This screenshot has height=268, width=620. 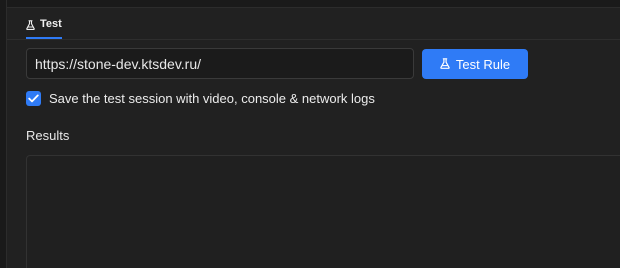 I want to click on tab-test-label: Test, so click(x=51, y=24).